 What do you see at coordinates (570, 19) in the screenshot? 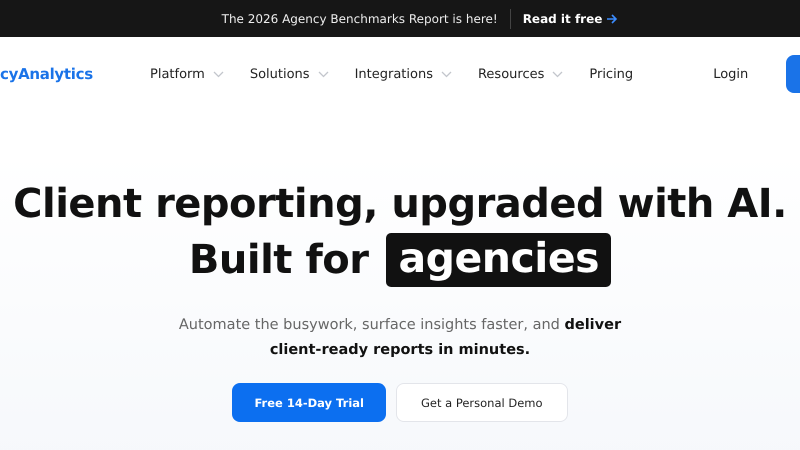
I see `read-link: Read it free` at bounding box center [570, 19].